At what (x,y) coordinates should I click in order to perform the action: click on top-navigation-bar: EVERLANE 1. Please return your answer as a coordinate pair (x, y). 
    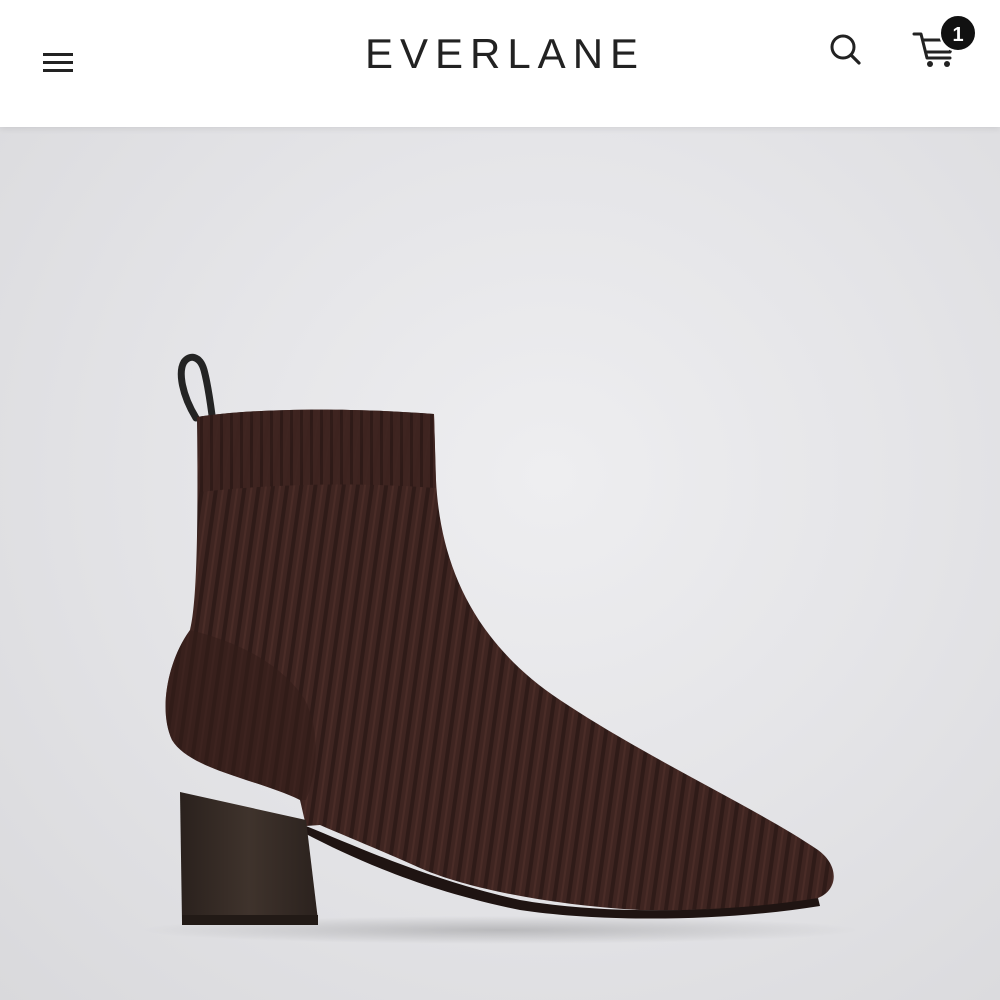
    Looking at the image, I should click on (500, 63).